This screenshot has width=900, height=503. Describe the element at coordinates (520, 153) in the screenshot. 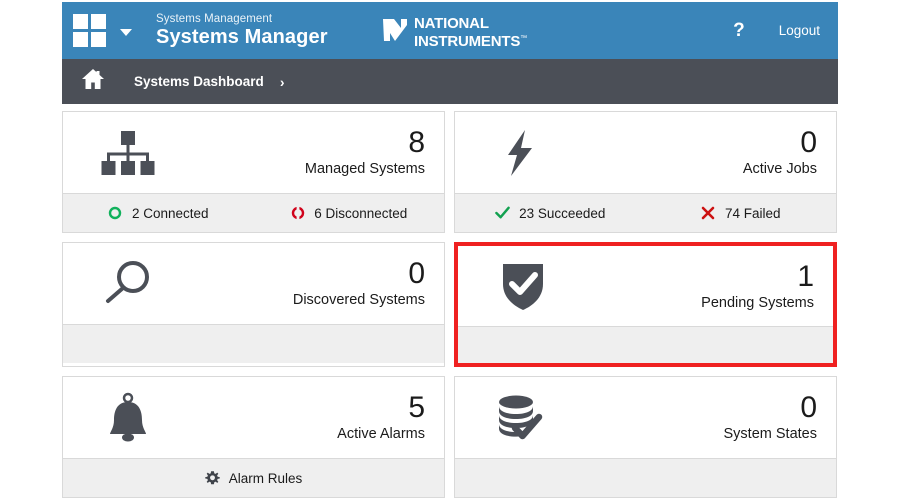

I see `lightning-bolt-icon` at that location.